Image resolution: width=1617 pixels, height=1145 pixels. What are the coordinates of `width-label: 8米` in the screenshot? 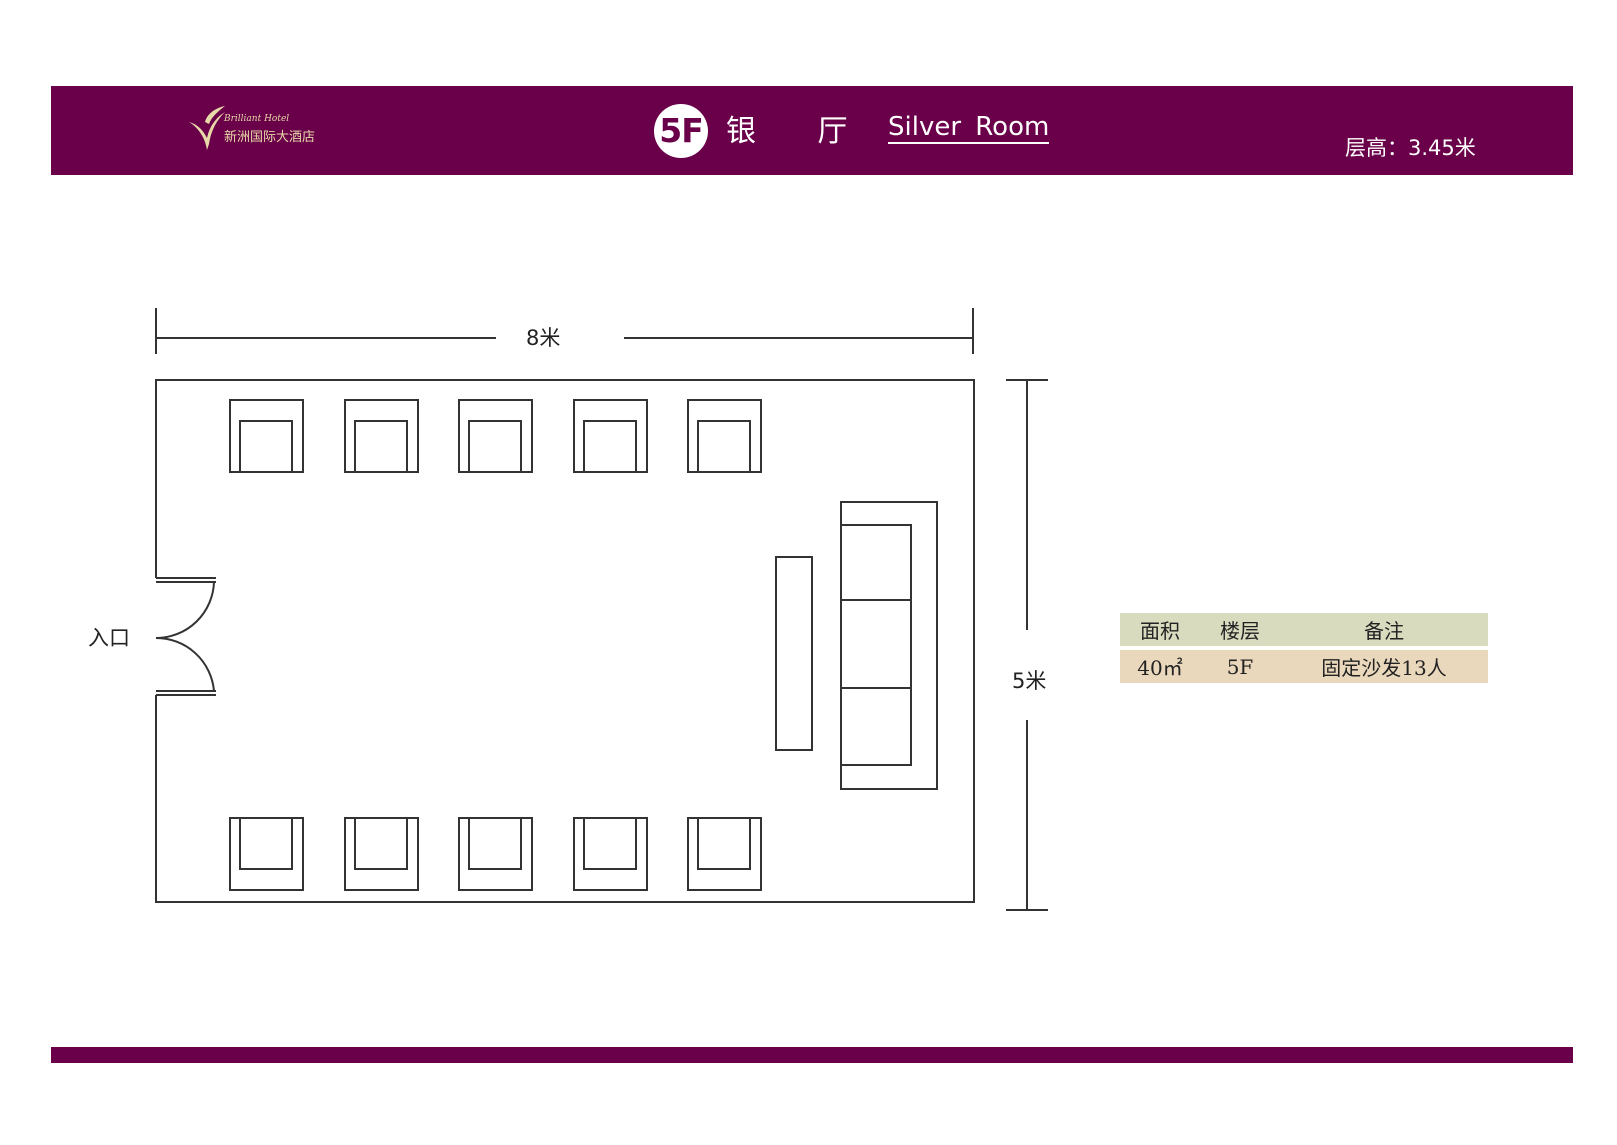 It's located at (543, 338).